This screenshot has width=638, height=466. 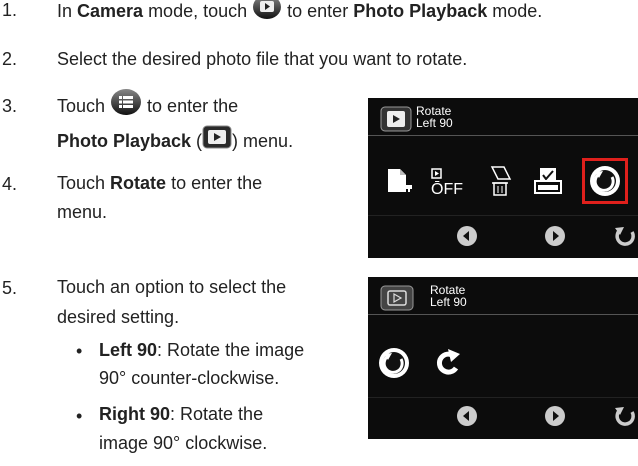 I want to click on step-1-part: In, so click(x=67, y=10).